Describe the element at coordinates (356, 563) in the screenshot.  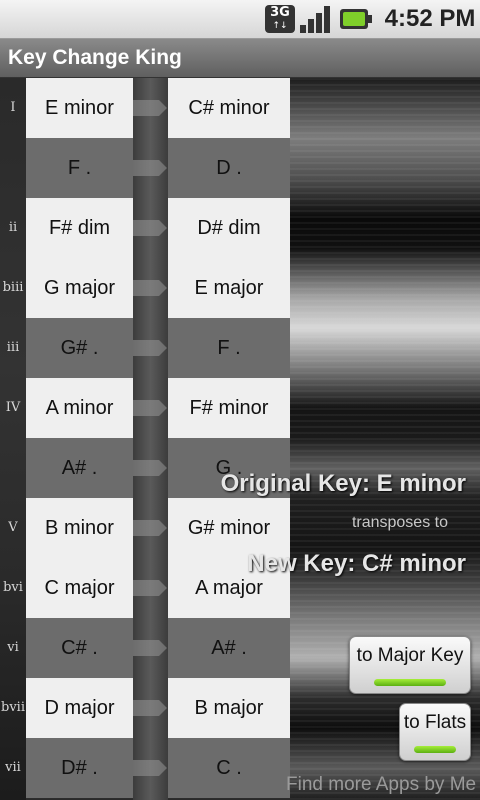
I see `new-key-label: New Key: C# minor` at that location.